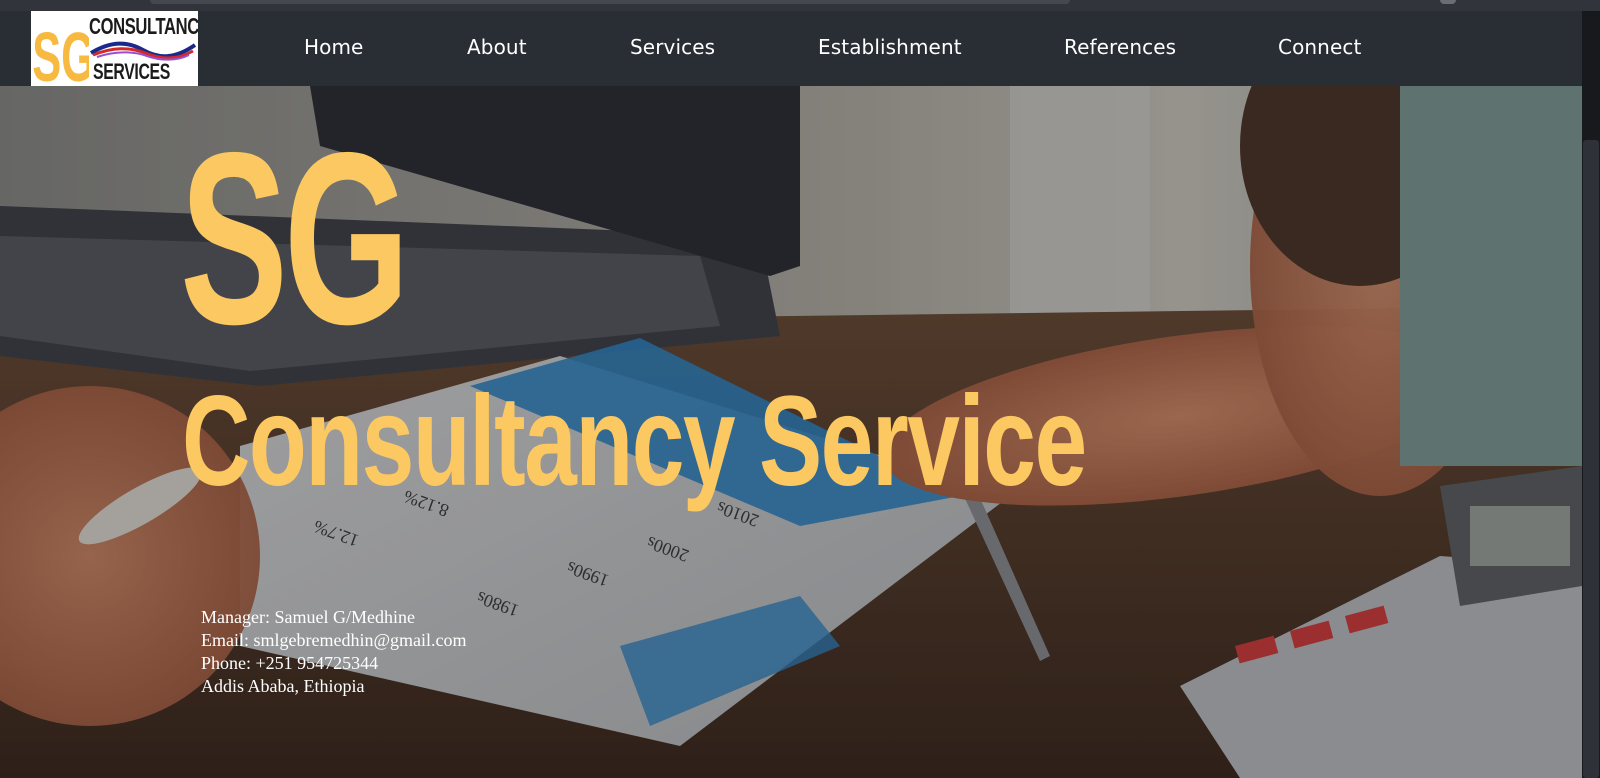 The width and height of the screenshot is (1600, 778). Describe the element at coordinates (283, 686) in the screenshot. I see `contact-location: Addis Ababa, Ethiopia` at that location.